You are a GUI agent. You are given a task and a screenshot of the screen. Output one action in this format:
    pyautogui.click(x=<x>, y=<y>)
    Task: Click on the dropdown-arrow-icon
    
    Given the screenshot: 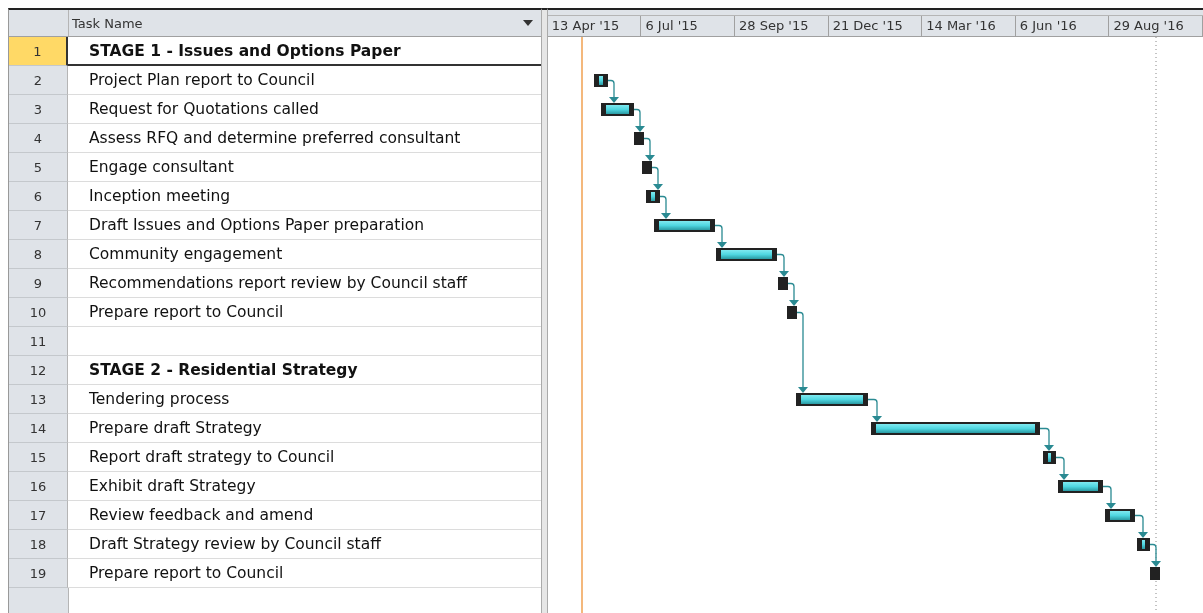 What is the action you would take?
    pyautogui.click(x=527, y=23)
    